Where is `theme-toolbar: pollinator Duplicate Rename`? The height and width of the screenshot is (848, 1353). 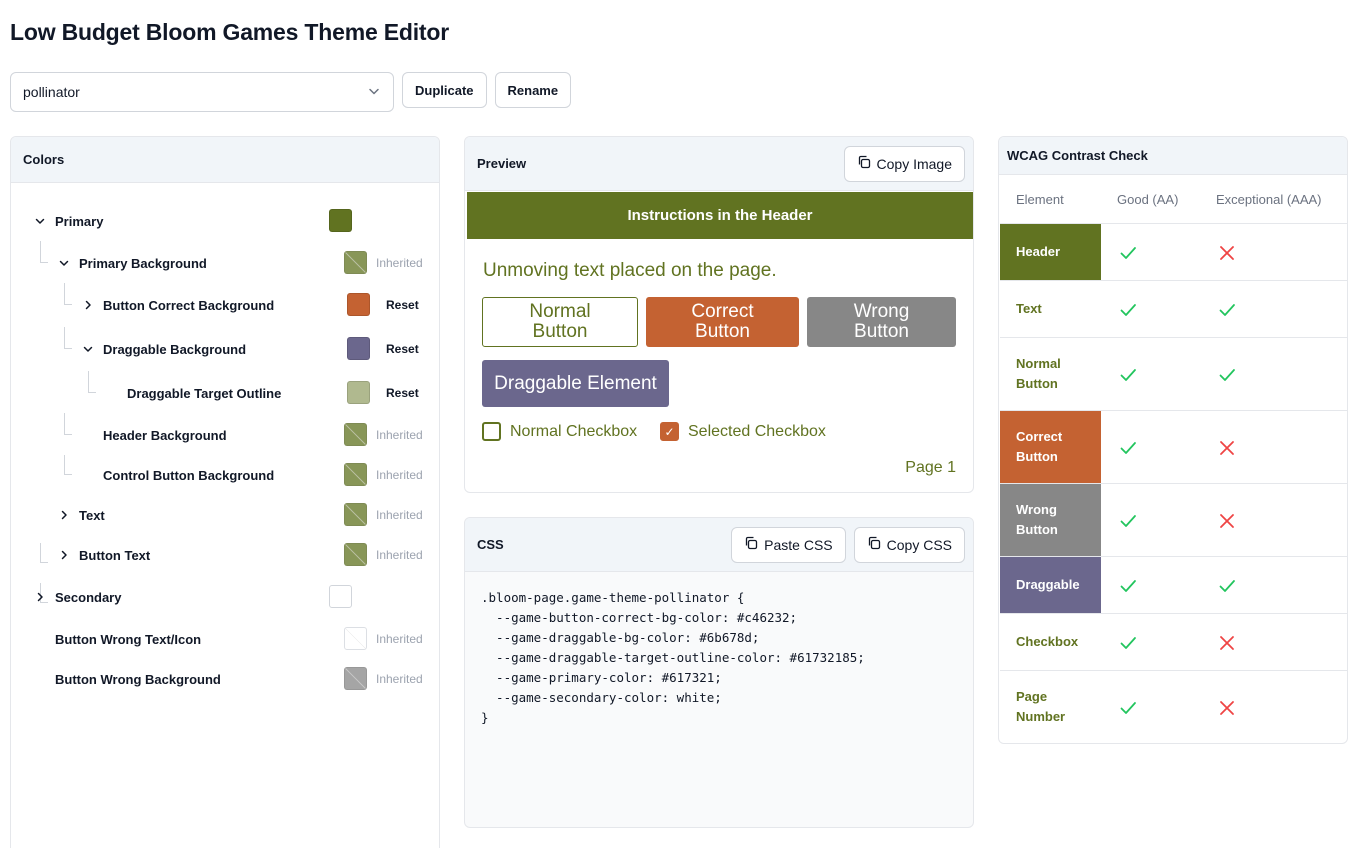 theme-toolbar: pollinator Duplicate Rename is located at coordinates (291, 92).